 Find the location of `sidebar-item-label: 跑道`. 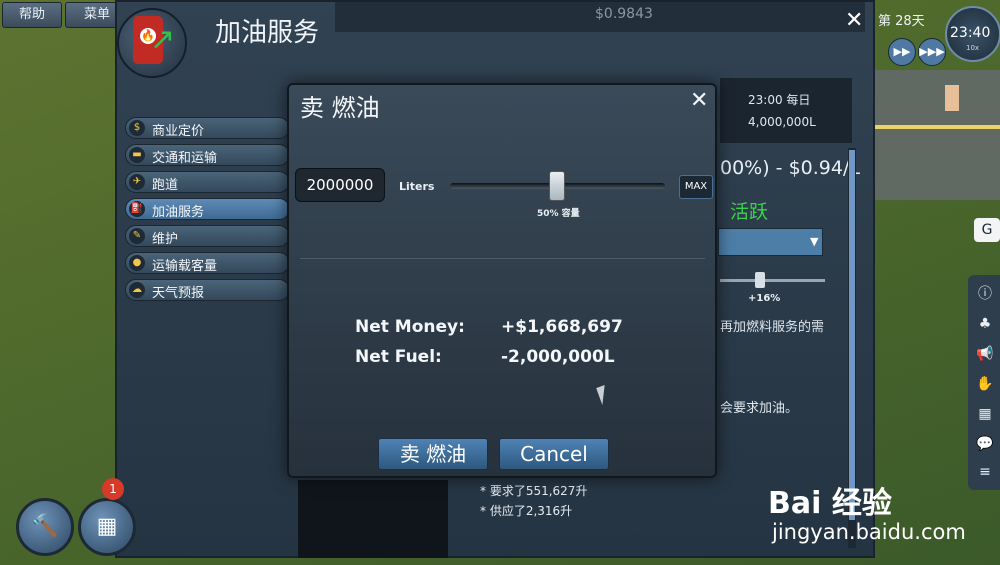

sidebar-item-label: 跑道 is located at coordinates (165, 185).